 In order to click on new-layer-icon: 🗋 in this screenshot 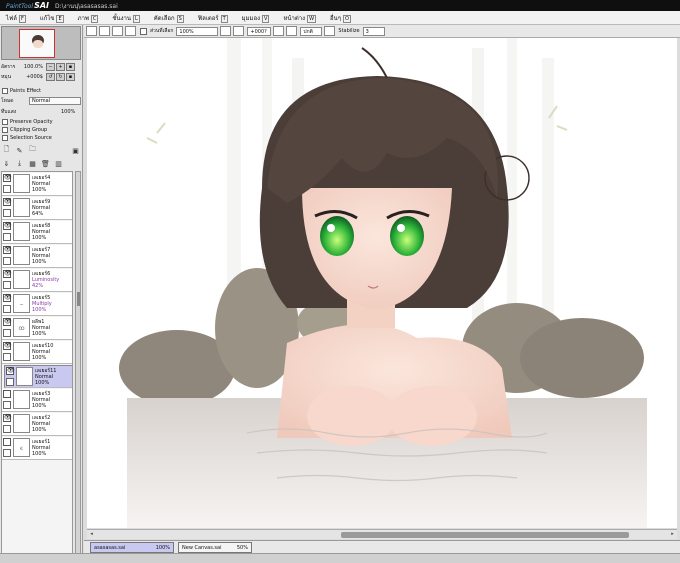, I will do `click(6, 150)`.